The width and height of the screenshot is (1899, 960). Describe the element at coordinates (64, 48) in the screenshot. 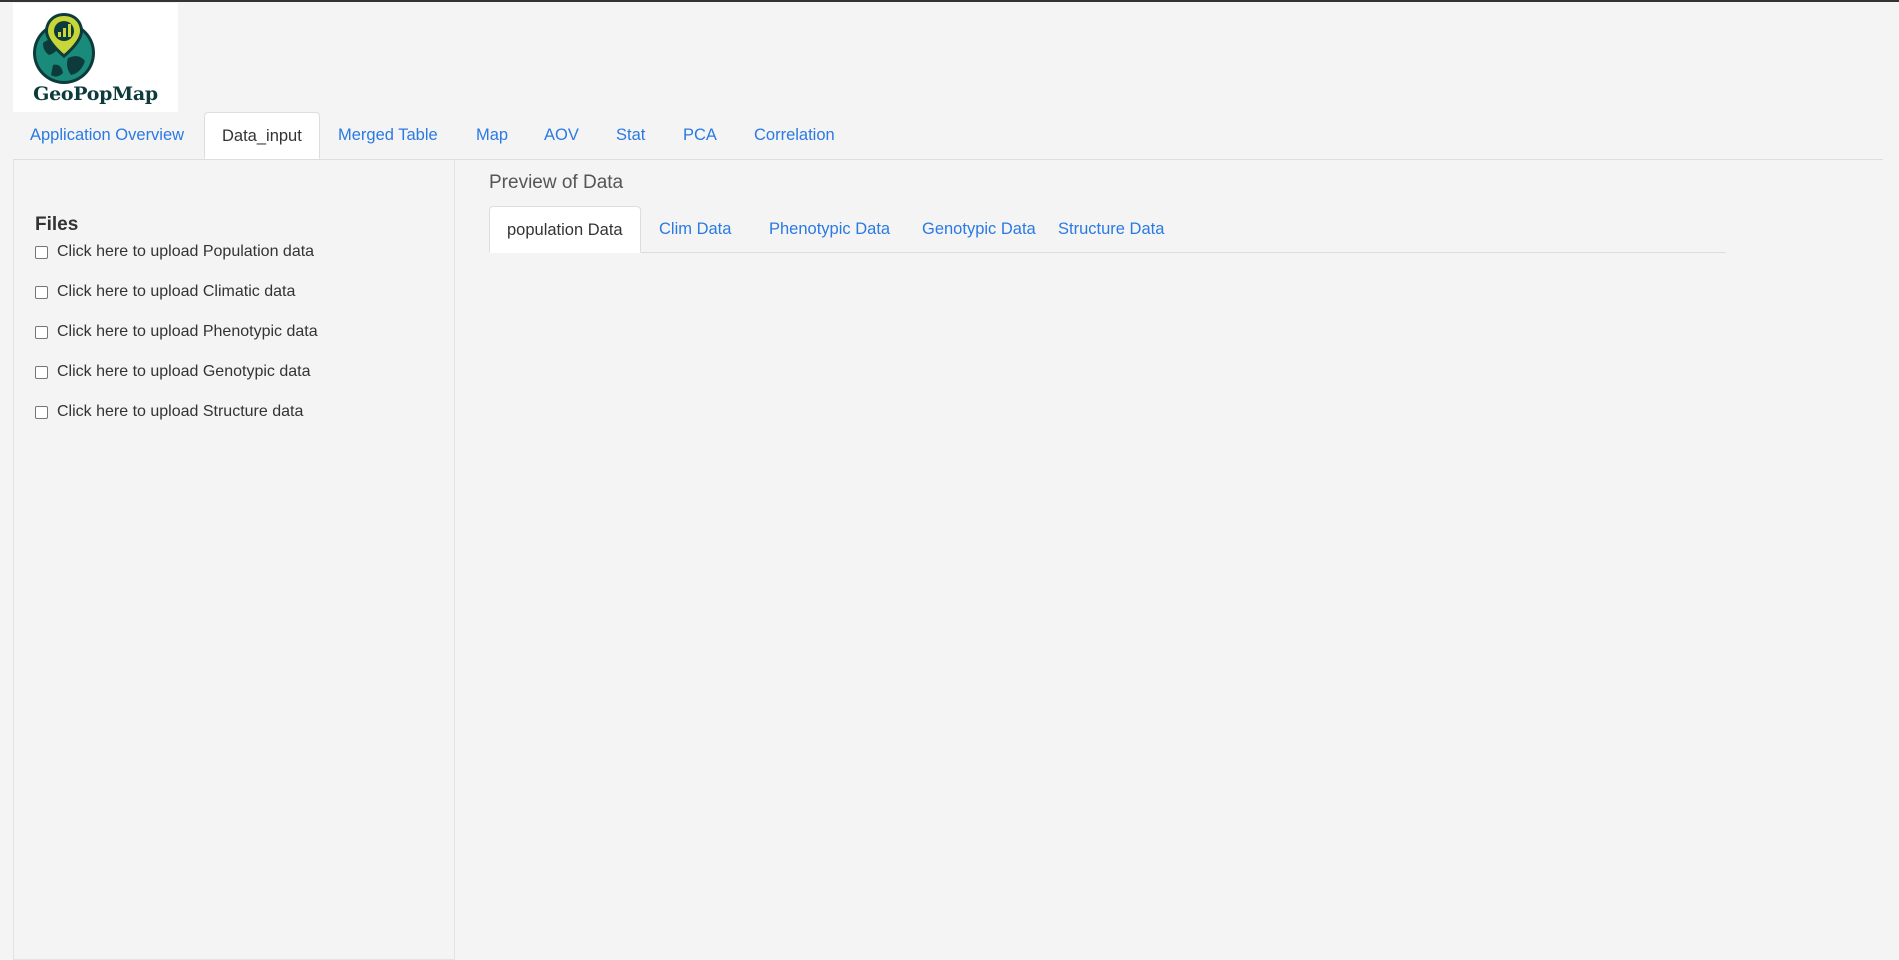

I see `globe-pin-icon` at that location.